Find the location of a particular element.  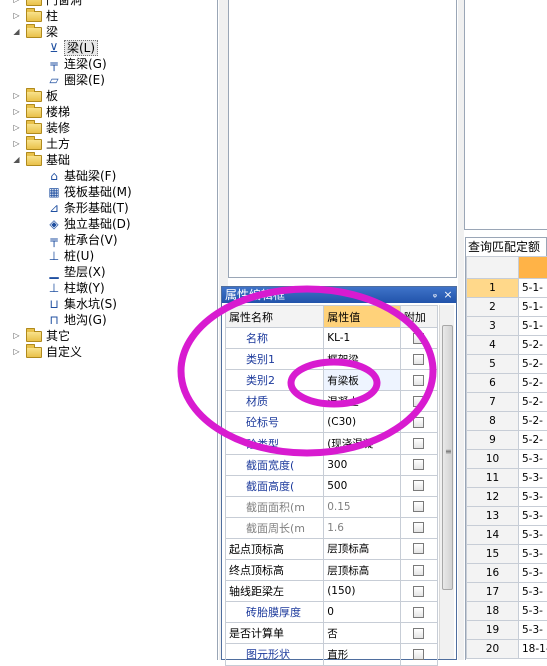

property-row: 材质混凝土 is located at coordinates (332, 401).